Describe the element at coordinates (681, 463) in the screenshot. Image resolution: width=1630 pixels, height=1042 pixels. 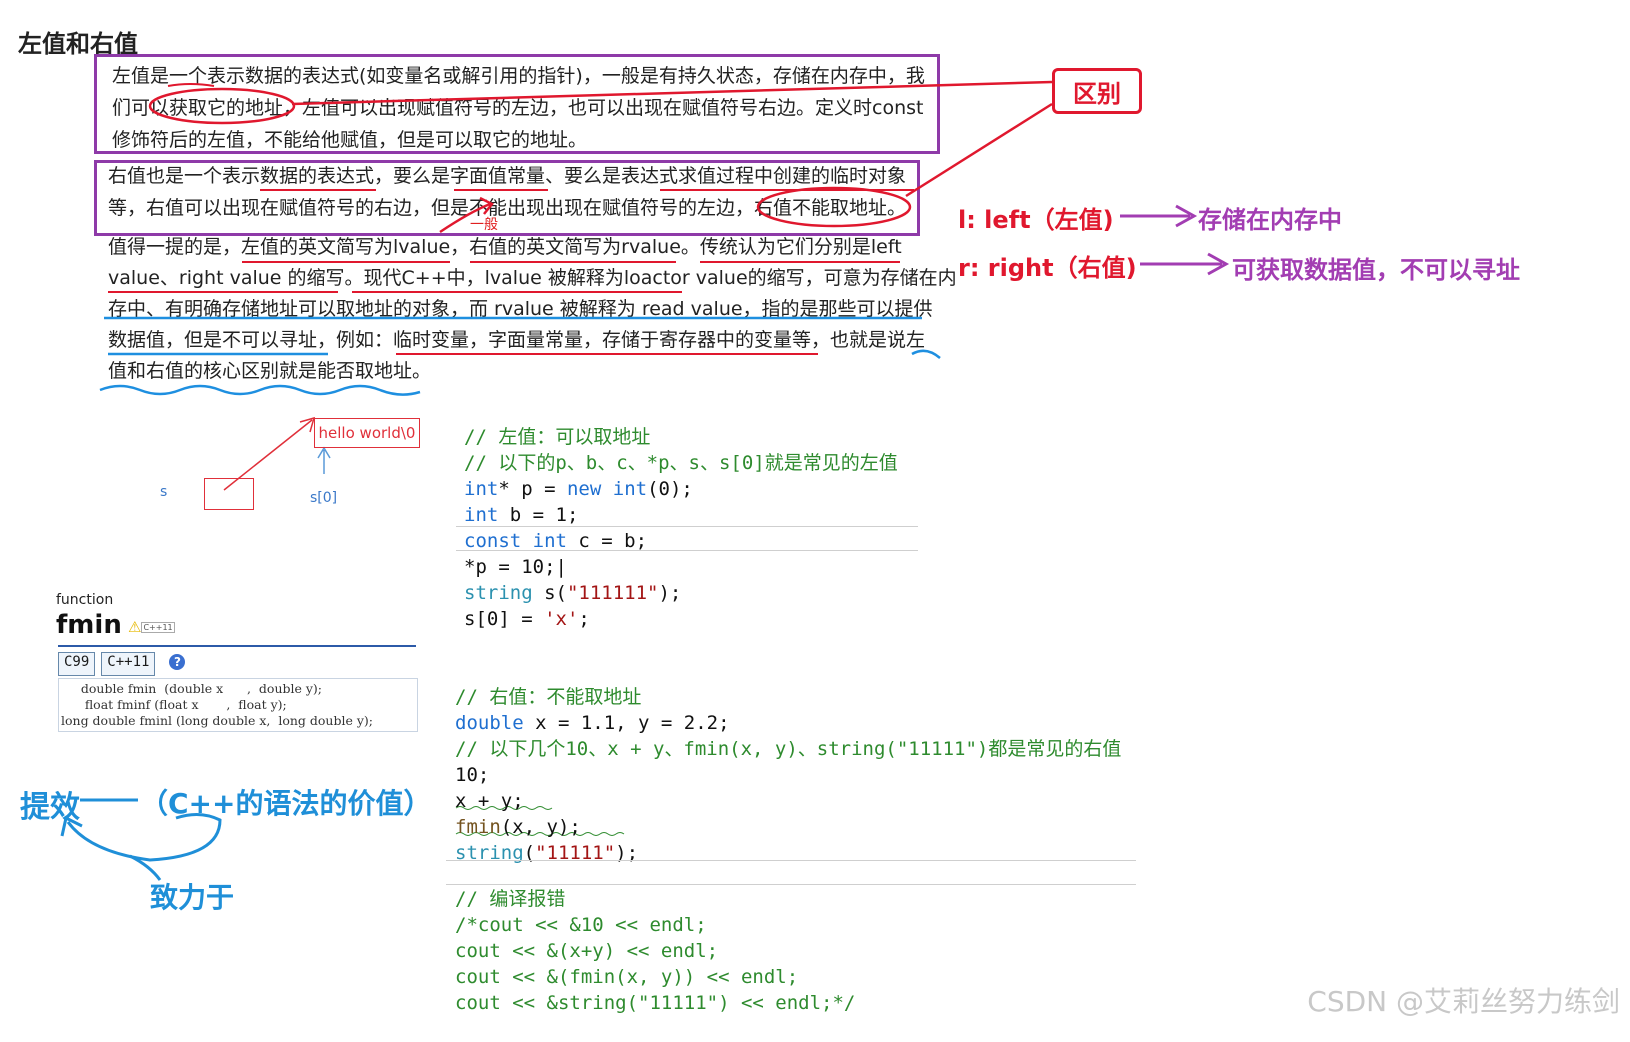
I see `code-comment: // 以下的p、b、c、*p、s、s[0]就是常见的左值` at that location.